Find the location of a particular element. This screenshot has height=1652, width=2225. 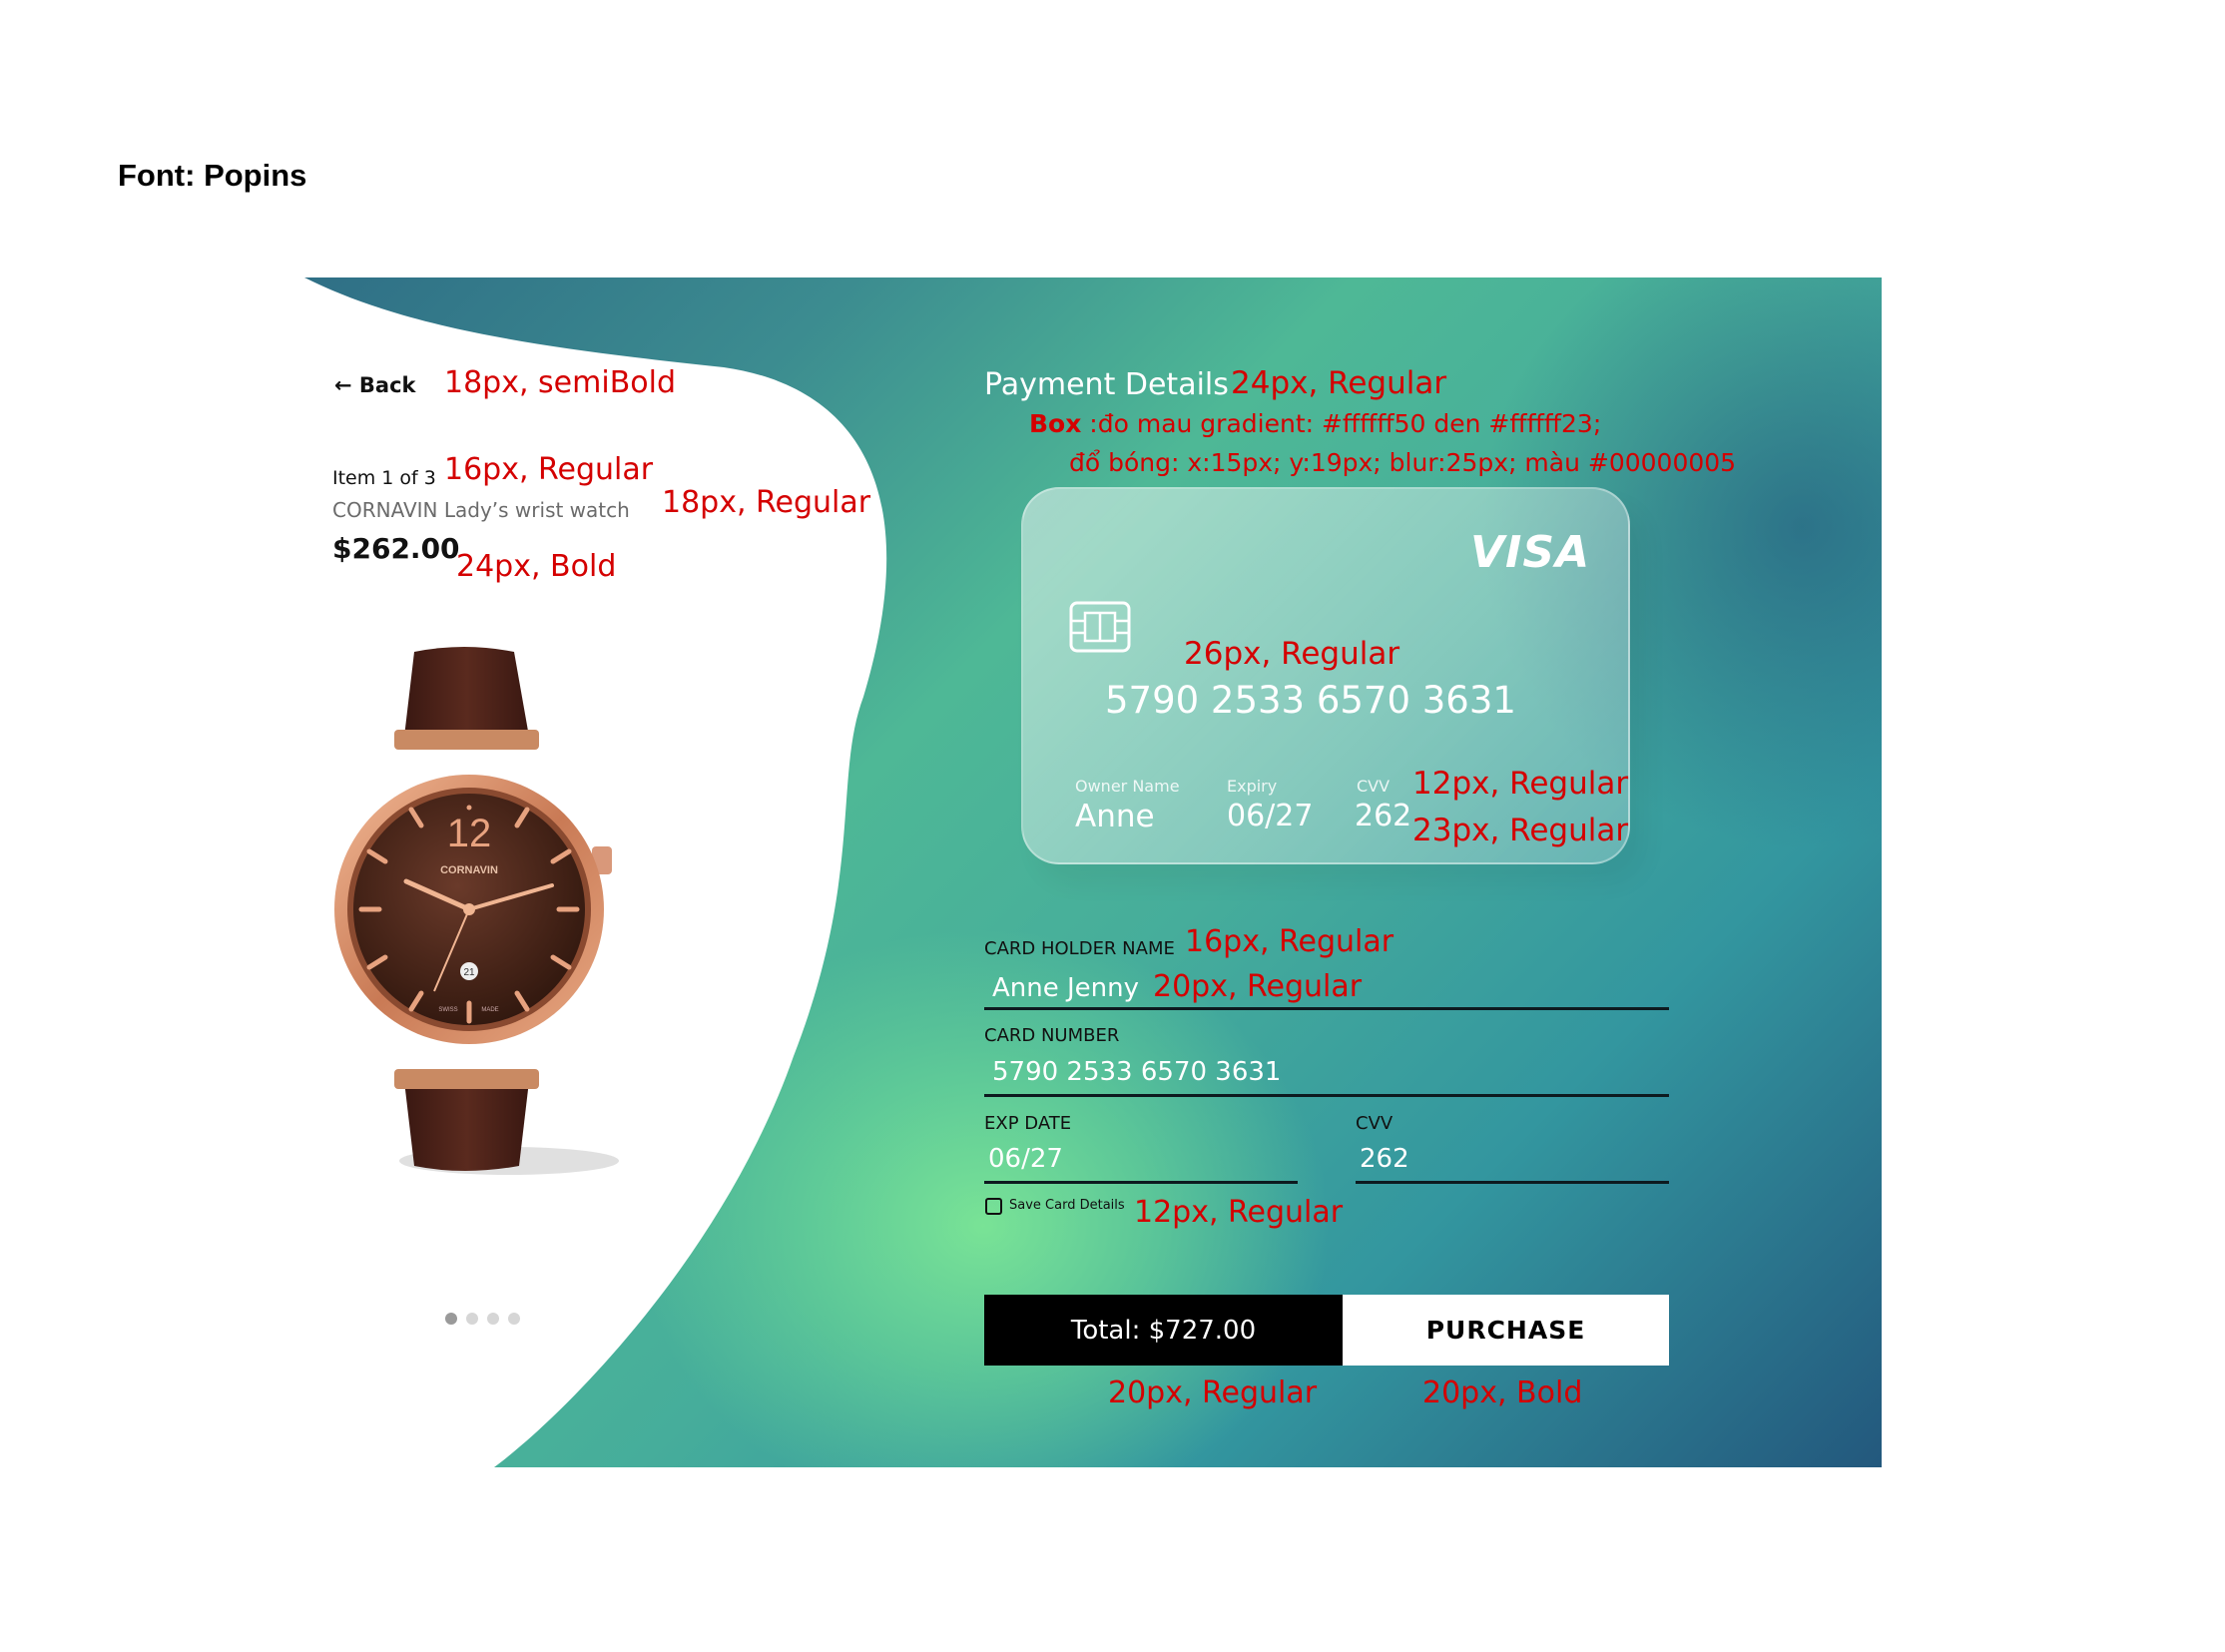

annotation-card-number: 26px, Regular is located at coordinates (1292, 654).